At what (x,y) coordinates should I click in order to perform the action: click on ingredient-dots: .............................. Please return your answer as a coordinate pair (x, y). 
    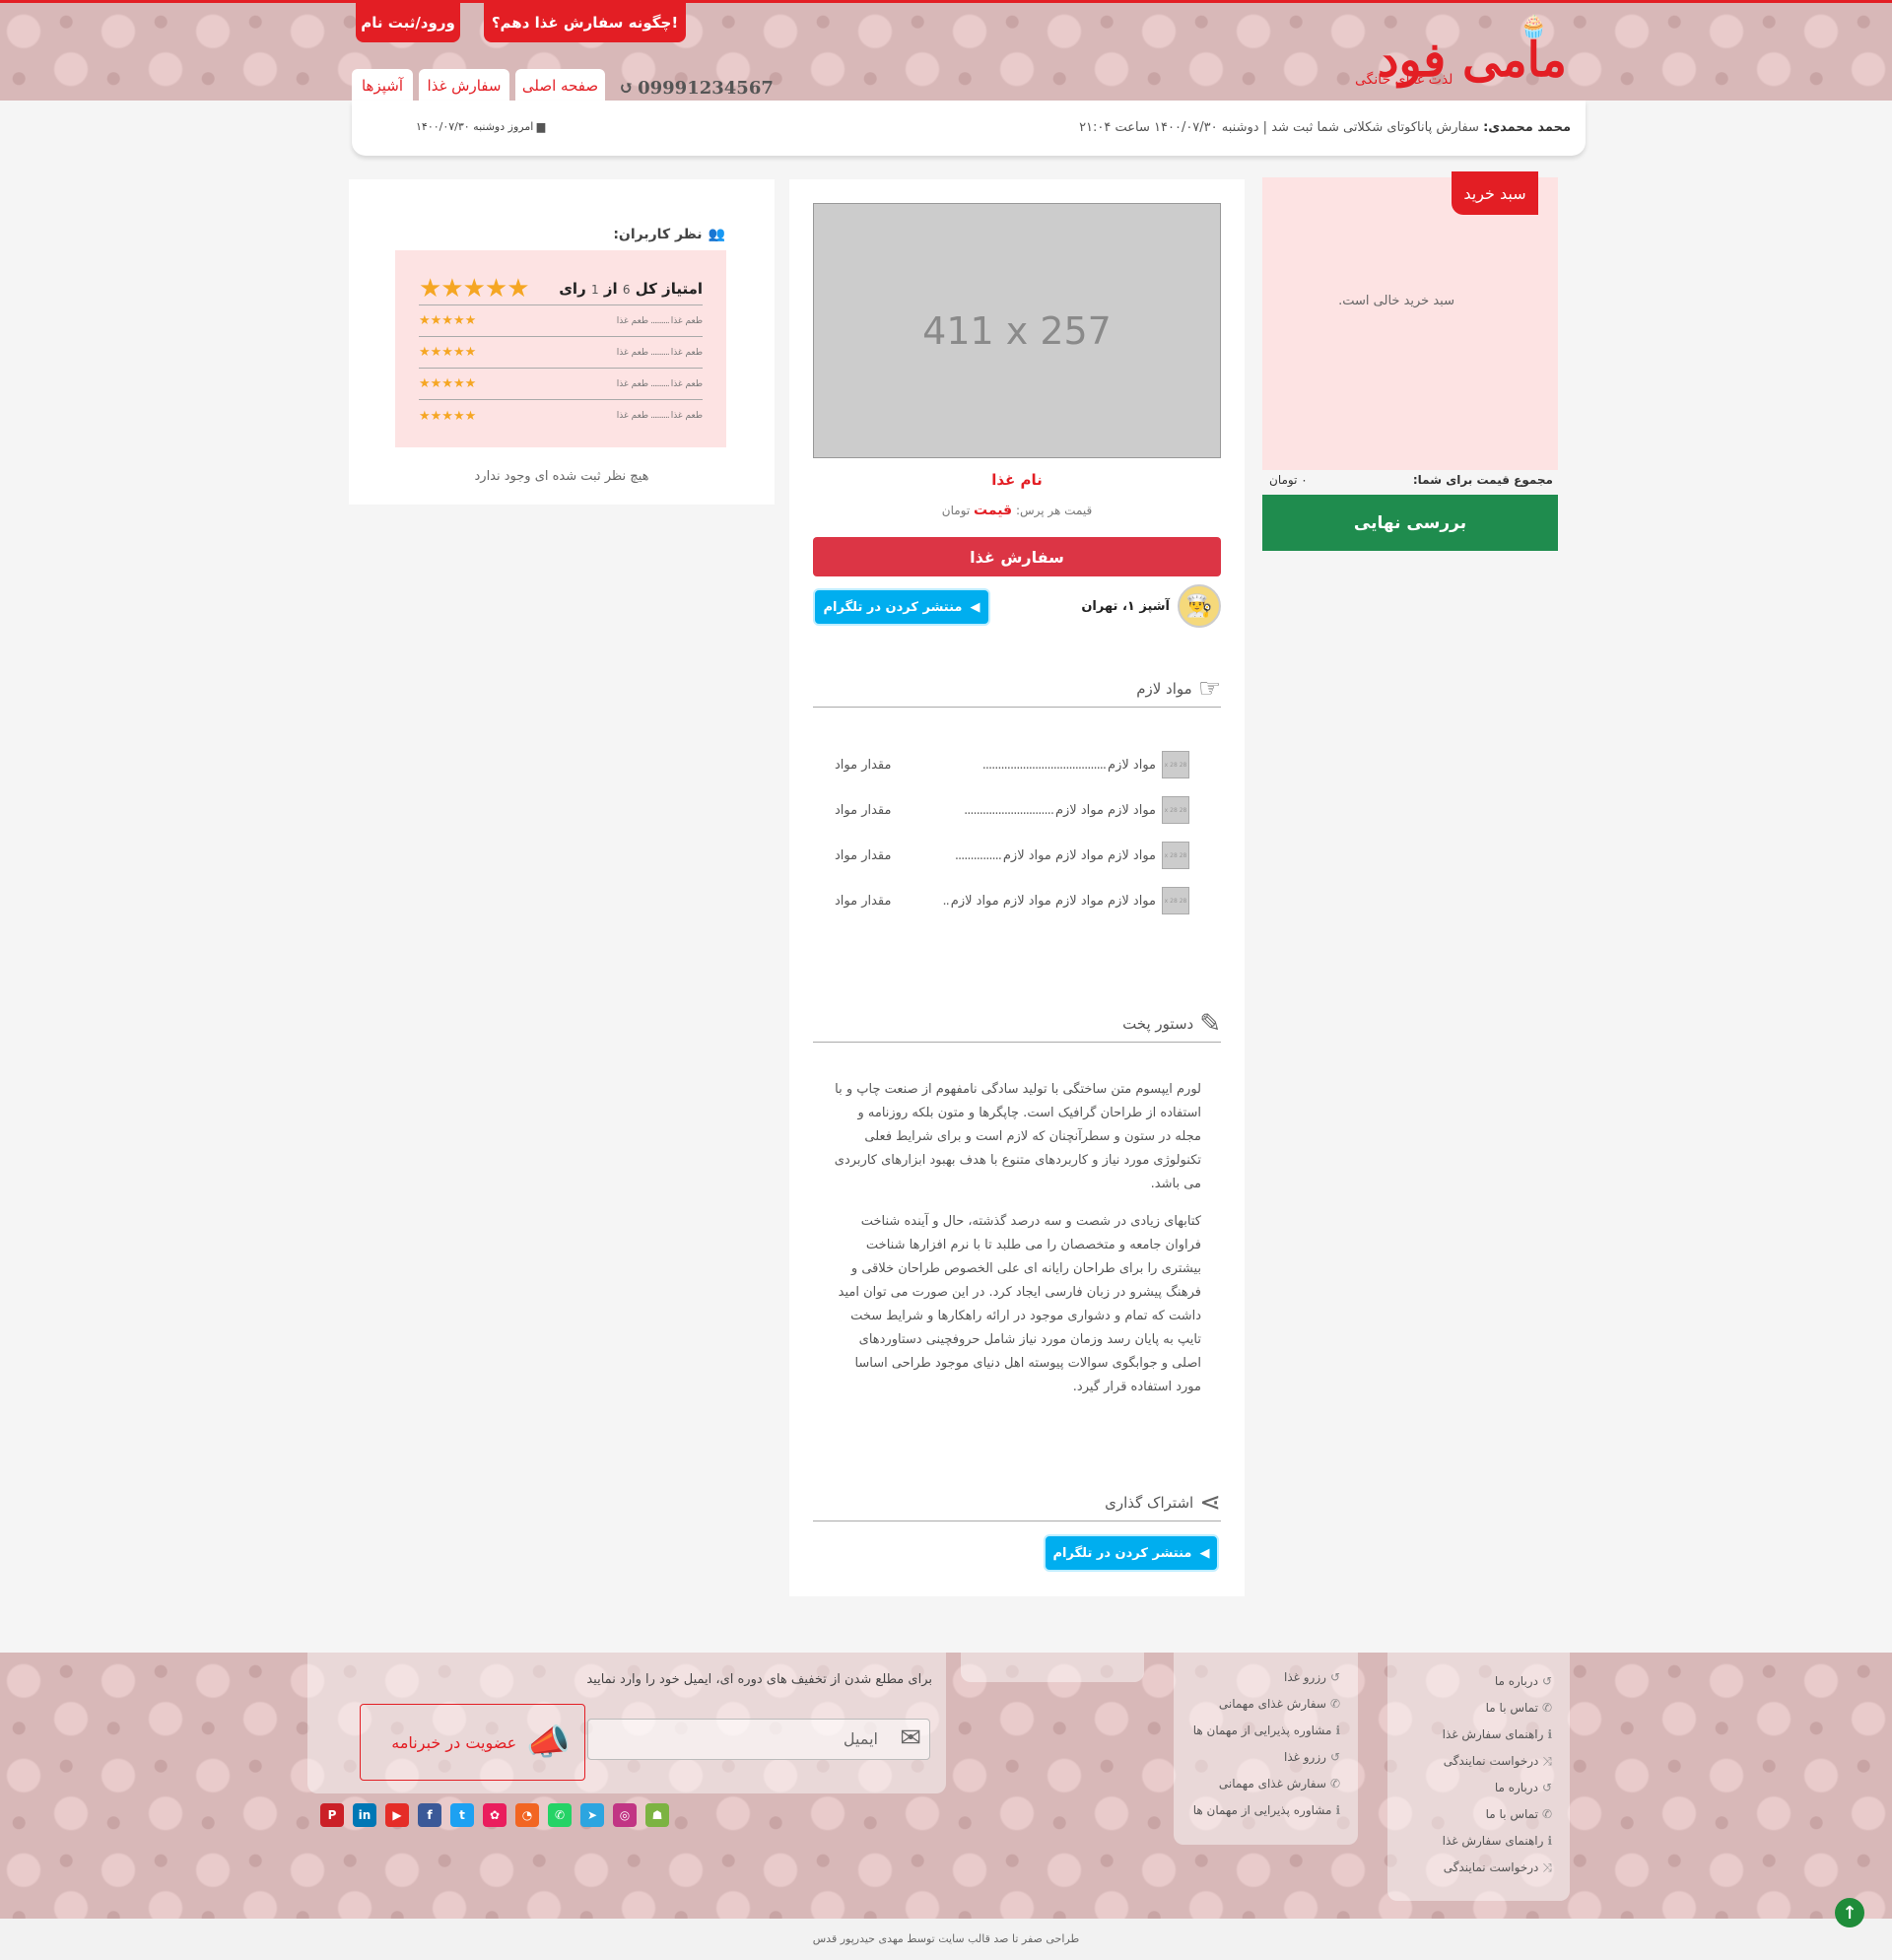
    Looking at the image, I should click on (1008, 810).